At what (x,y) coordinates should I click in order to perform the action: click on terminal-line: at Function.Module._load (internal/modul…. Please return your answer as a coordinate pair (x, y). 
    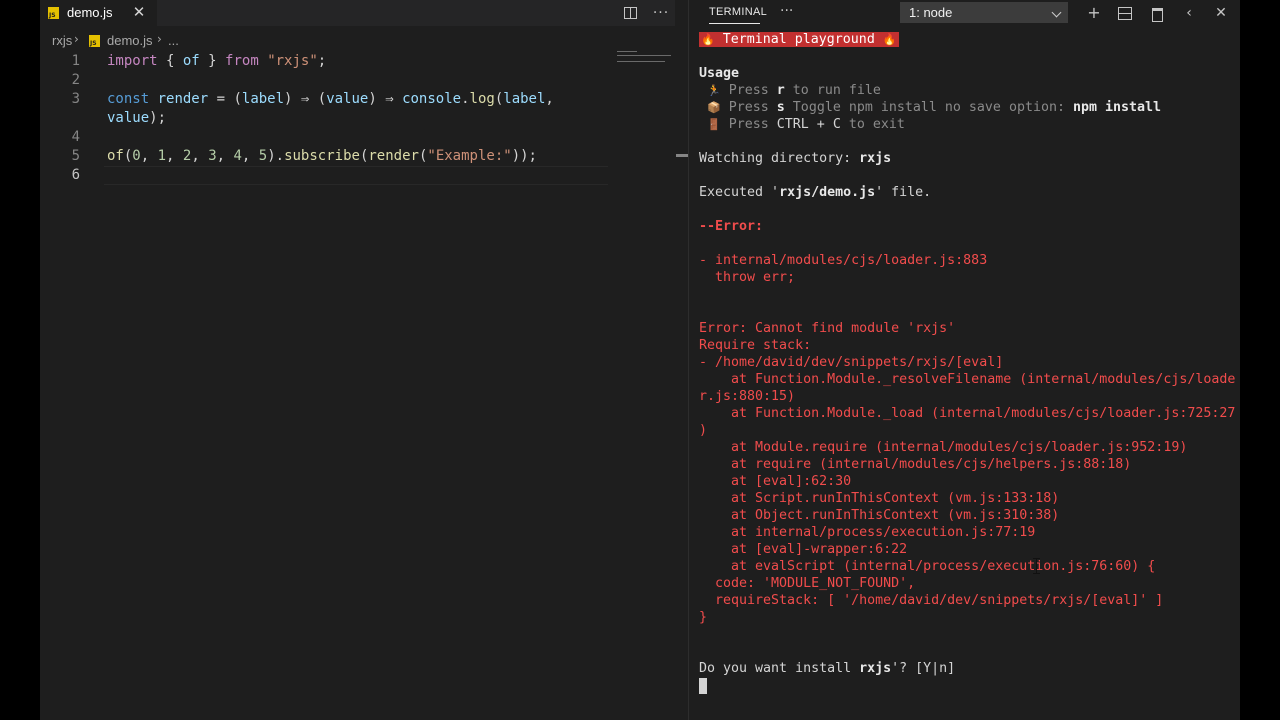
    Looking at the image, I should click on (967, 413).